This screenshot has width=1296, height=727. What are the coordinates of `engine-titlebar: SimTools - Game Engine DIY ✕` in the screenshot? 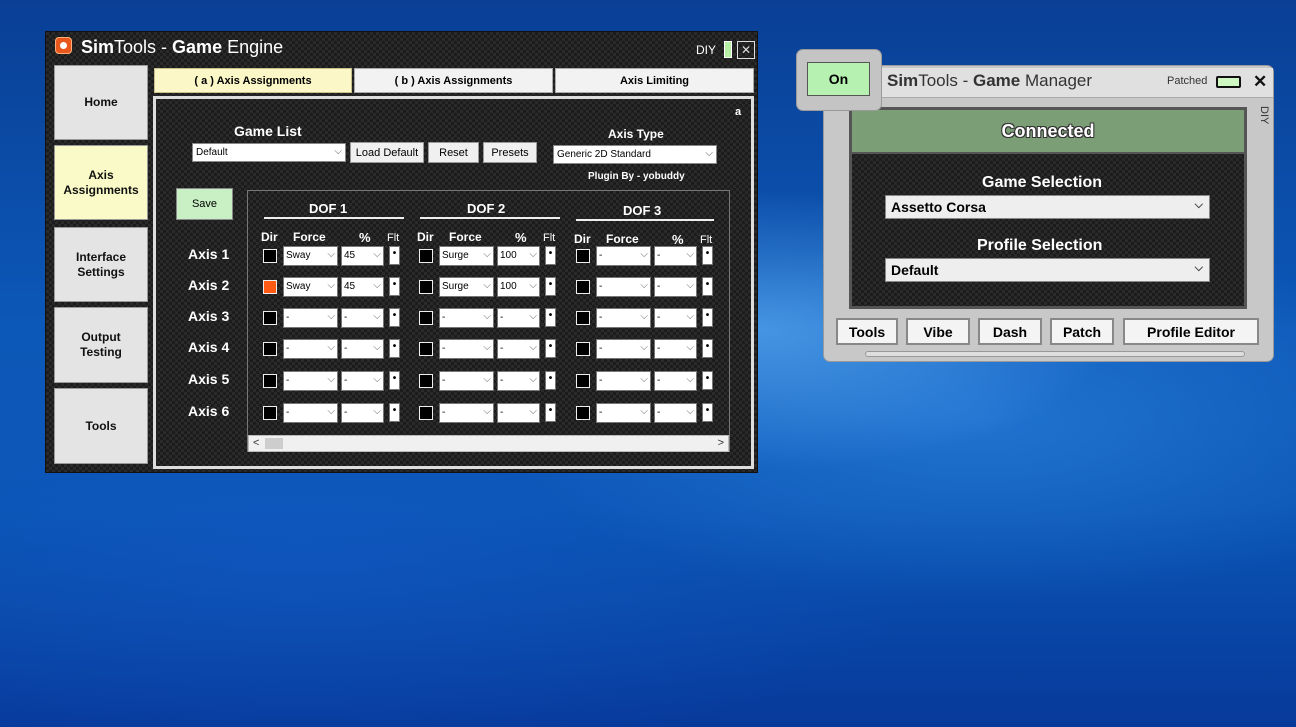 It's located at (401, 47).